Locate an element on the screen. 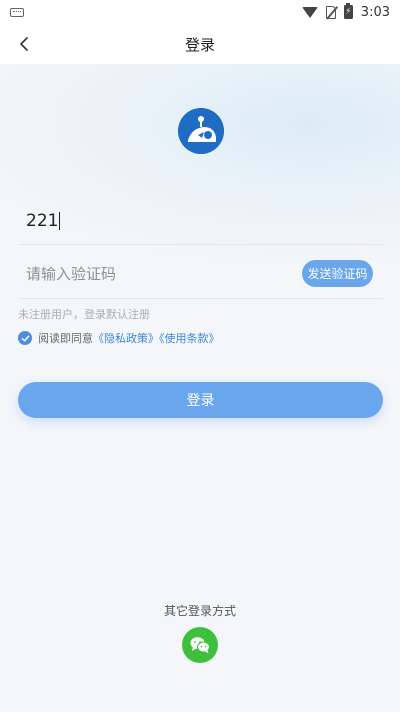  no-sim-icon is located at coordinates (330, 12).